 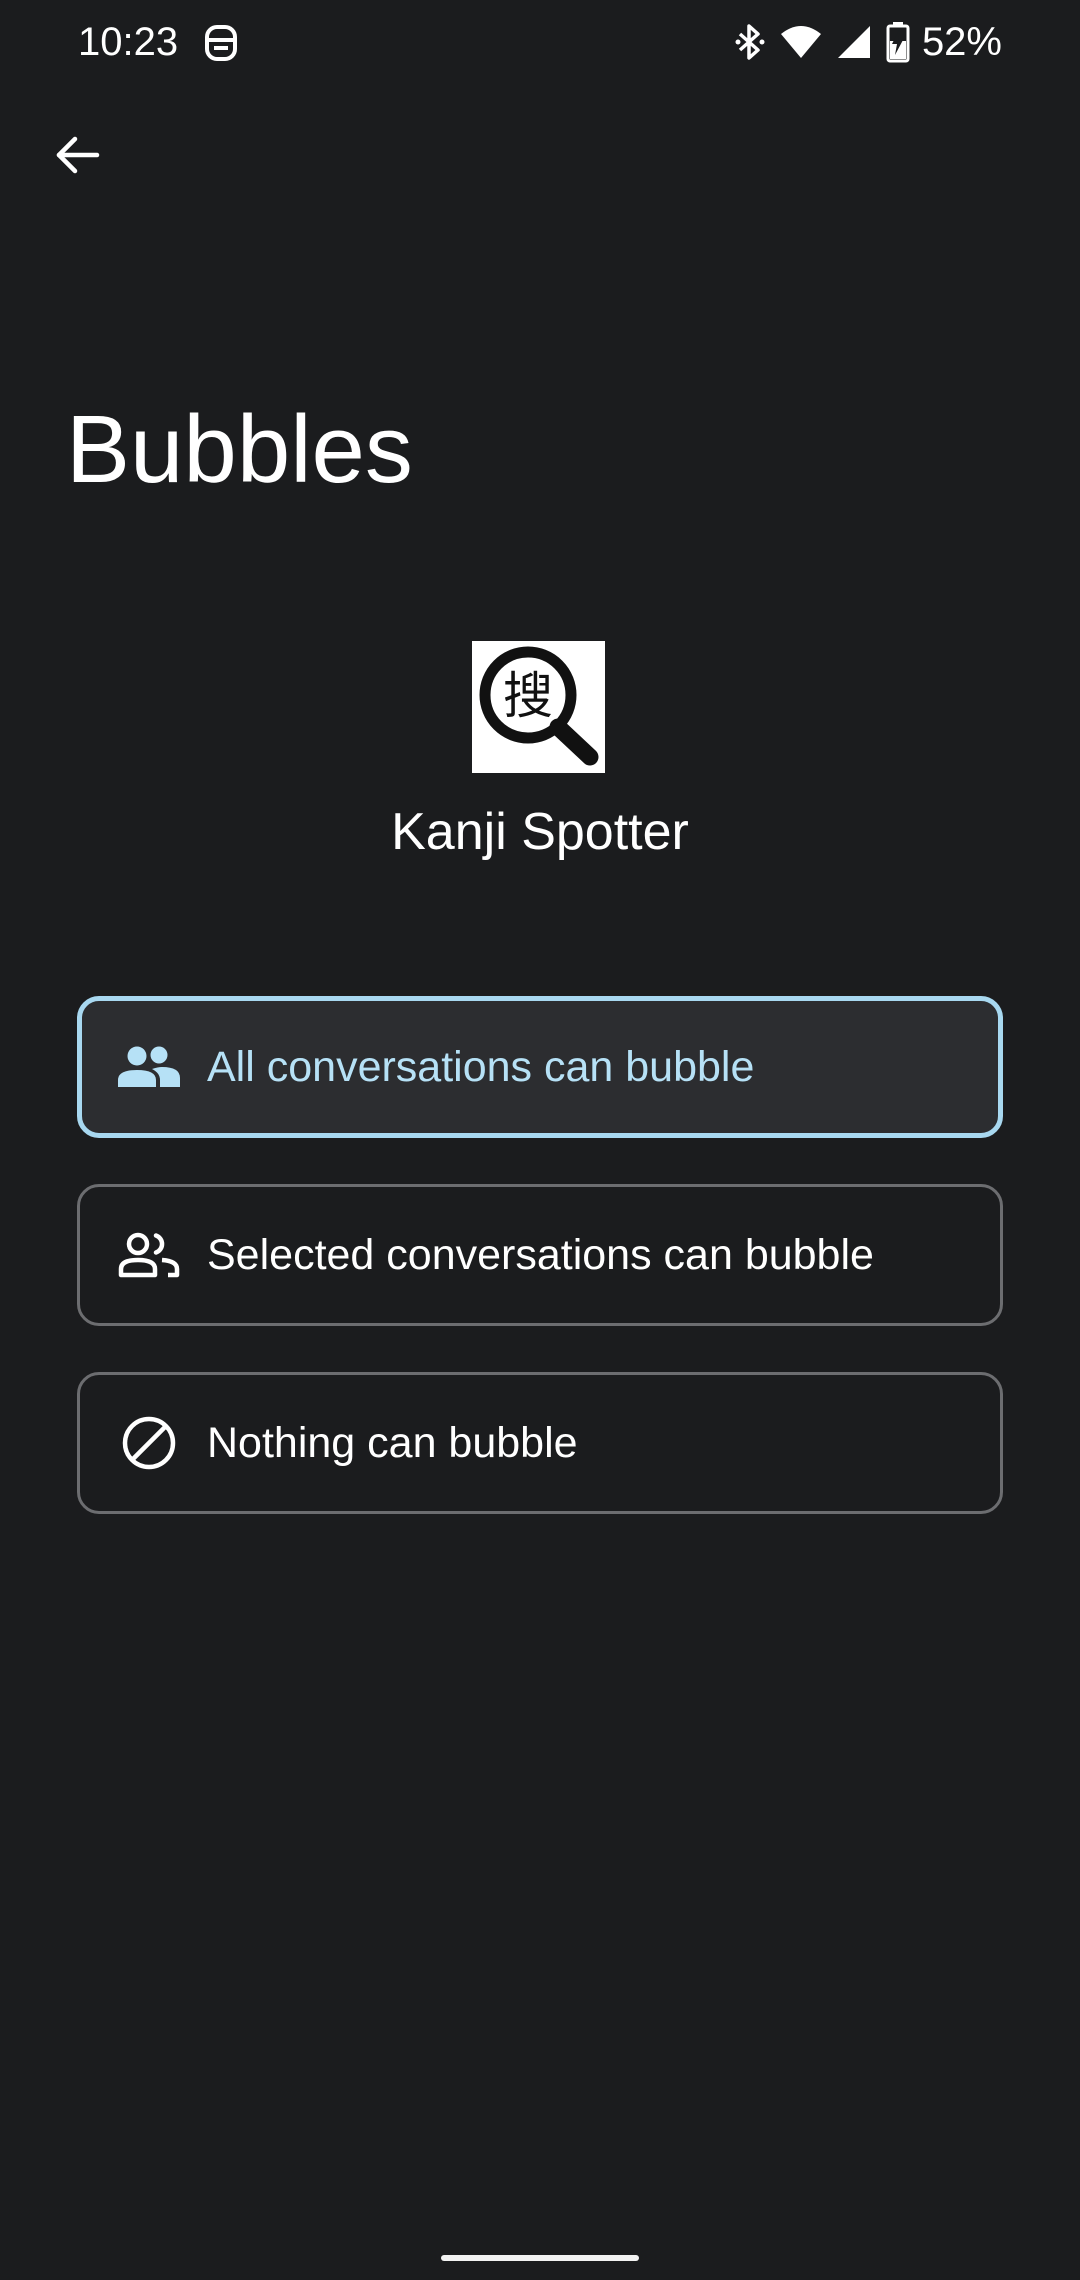 I want to click on block-icon, so click(x=149, y=1443).